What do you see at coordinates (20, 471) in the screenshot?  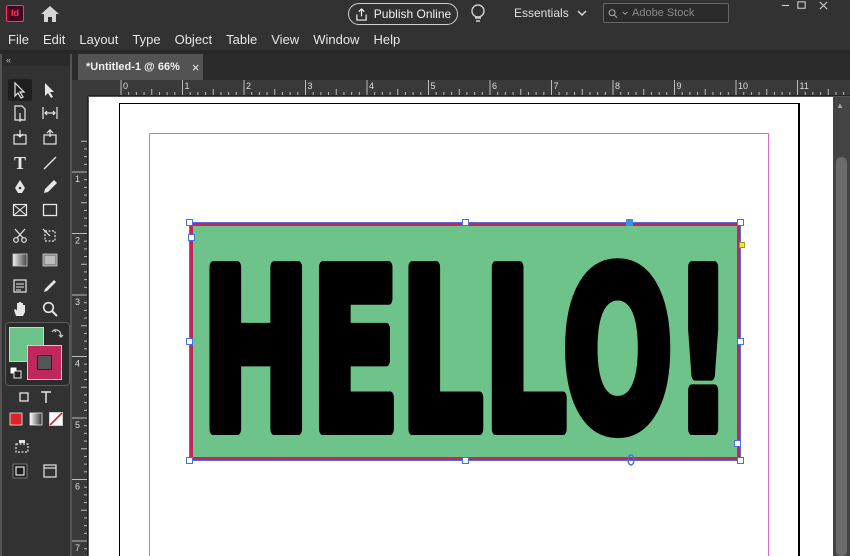 I see `normal-view-icon` at bounding box center [20, 471].